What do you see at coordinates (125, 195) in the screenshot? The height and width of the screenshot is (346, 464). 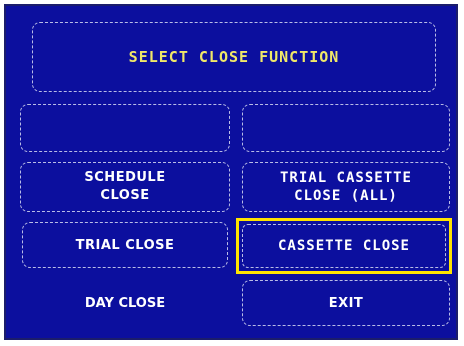 I see `schedule-close-label-line2: CLOSE` at bounding box center [125, 195].